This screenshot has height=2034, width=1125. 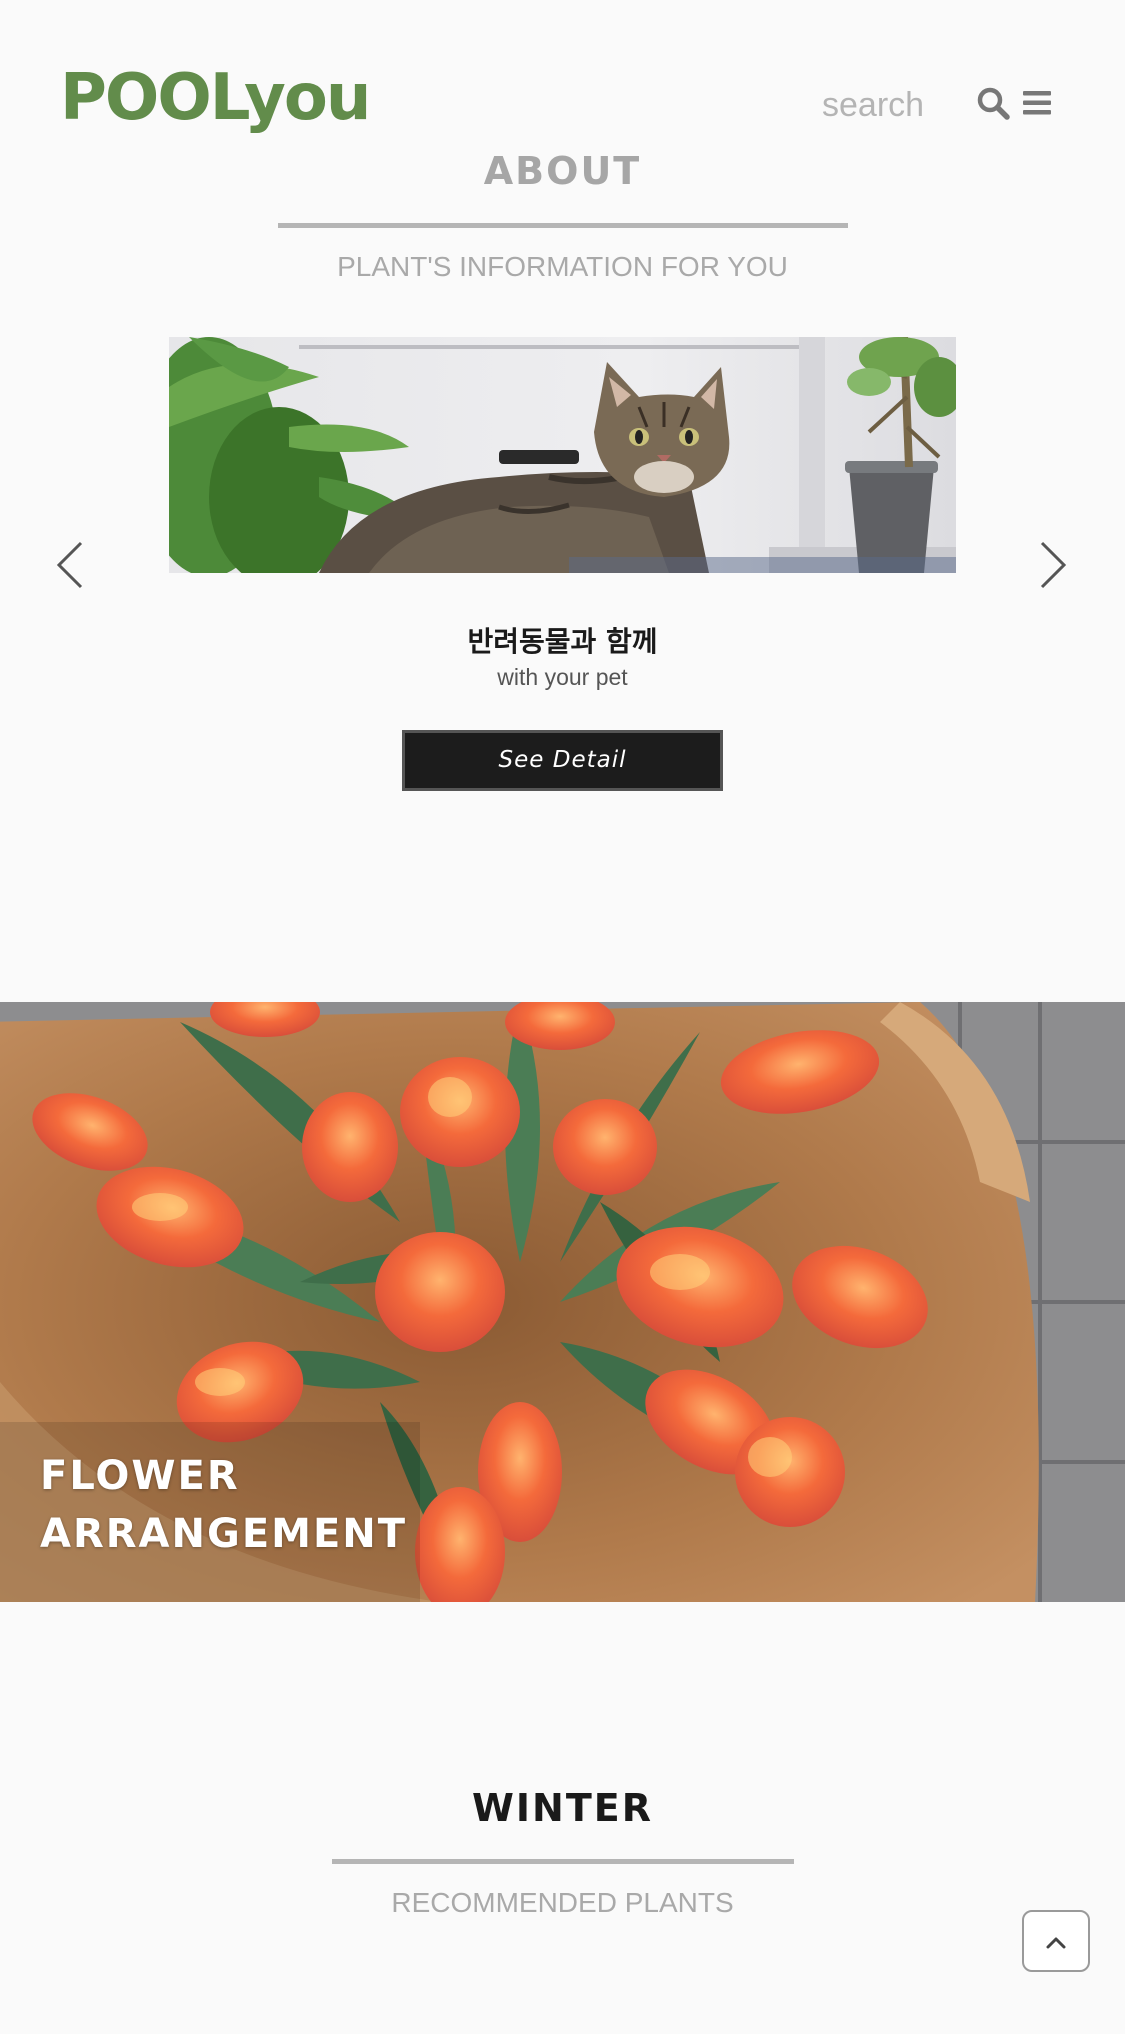 What do you see at coordinates (70, 565) in the screenshot?
I see `chevron-left-icon` at bounding box center [70, 565].